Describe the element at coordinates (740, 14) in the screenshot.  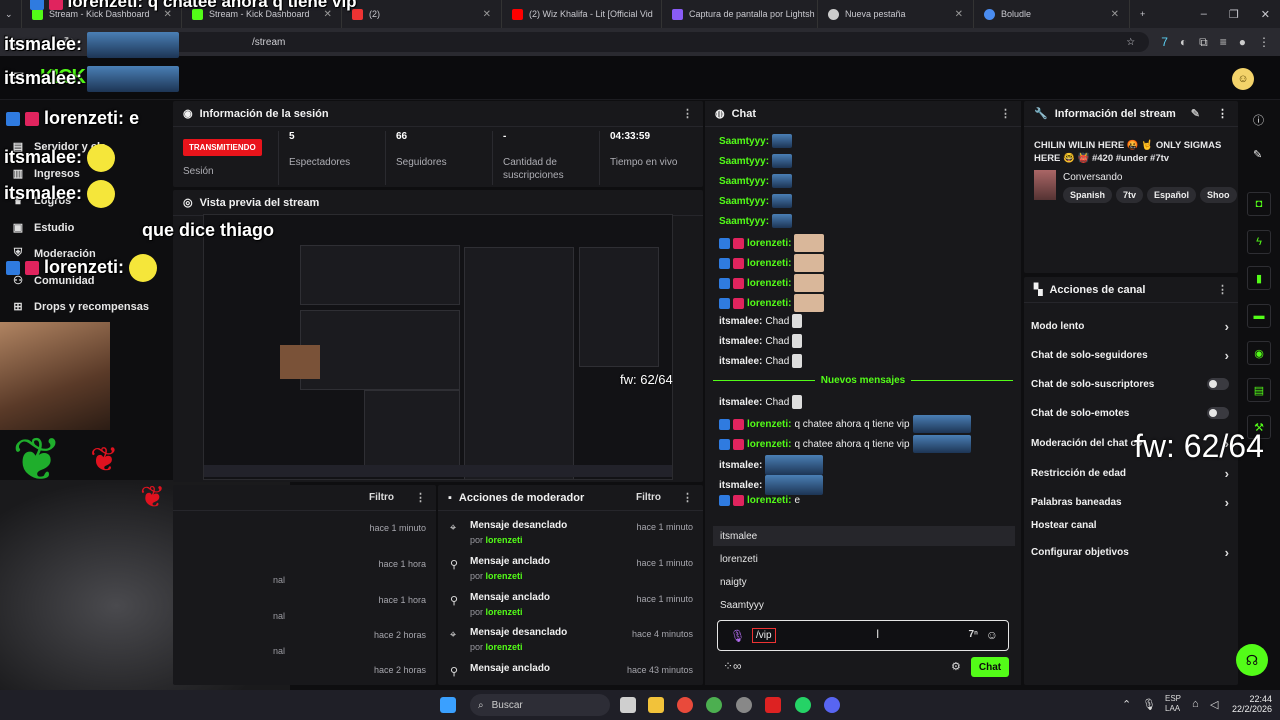
I see `tab-5: Captura de pantalla por Lightsh✕` at that location.